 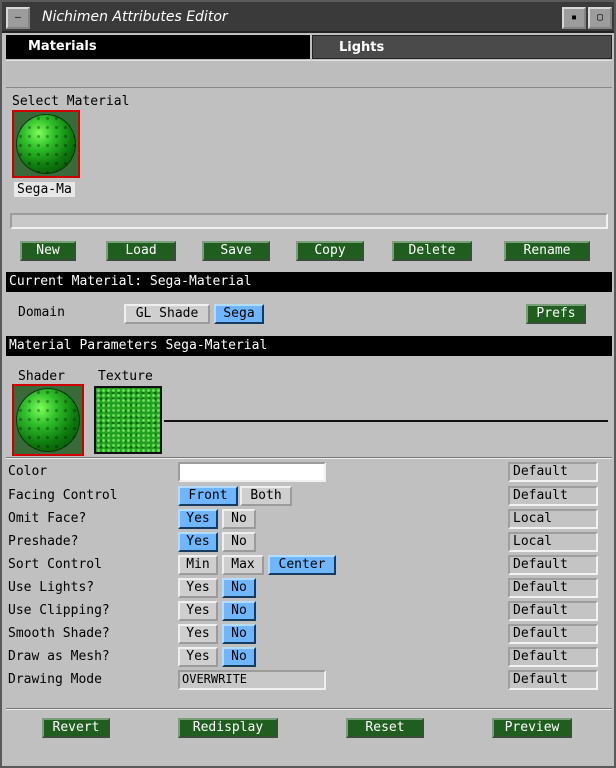 What do you see at coordinates (462, 47) in the screenshot?
I see `tab-lights: Lights` at bounding box center [462, 47].